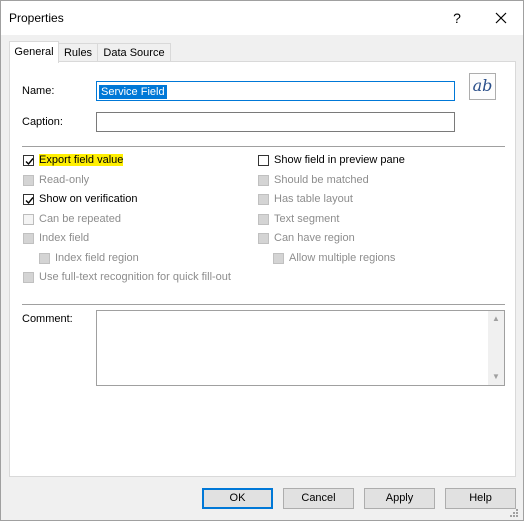 This screenshot has height=521, width=524. I want to click on ok-button: OK, so click(237, 498).